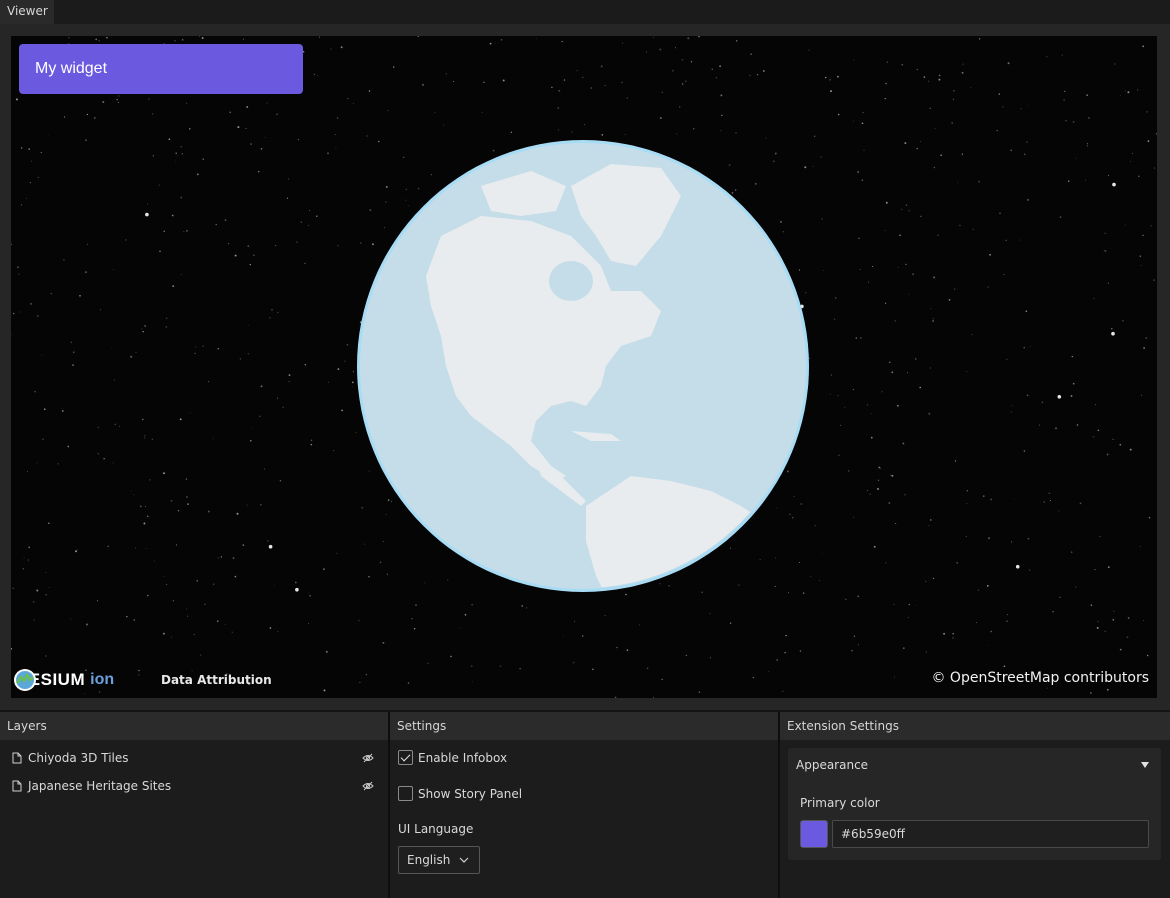  Describe the element at coordinates (63, 680) in the screenshot. I see `cesium-ion-logo: CESIUM ion` at that location.